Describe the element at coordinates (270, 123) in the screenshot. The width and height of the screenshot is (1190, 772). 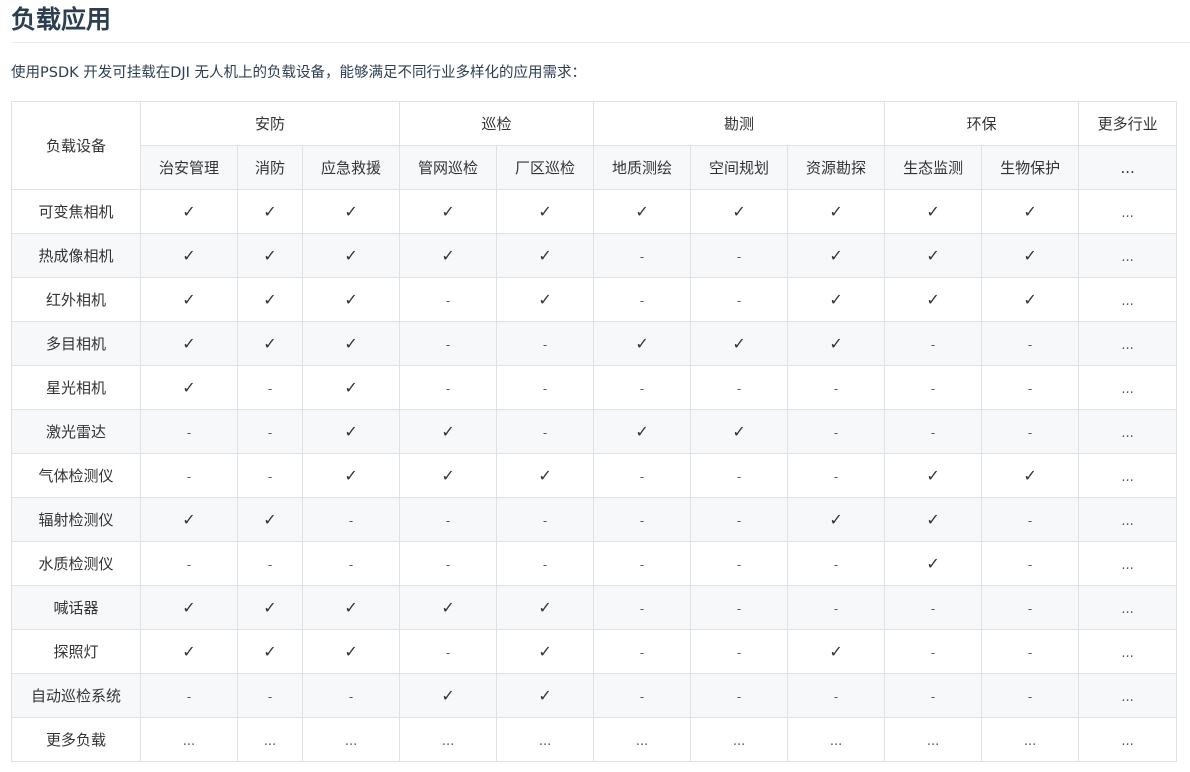
I see `group-header: 安防` at that location.